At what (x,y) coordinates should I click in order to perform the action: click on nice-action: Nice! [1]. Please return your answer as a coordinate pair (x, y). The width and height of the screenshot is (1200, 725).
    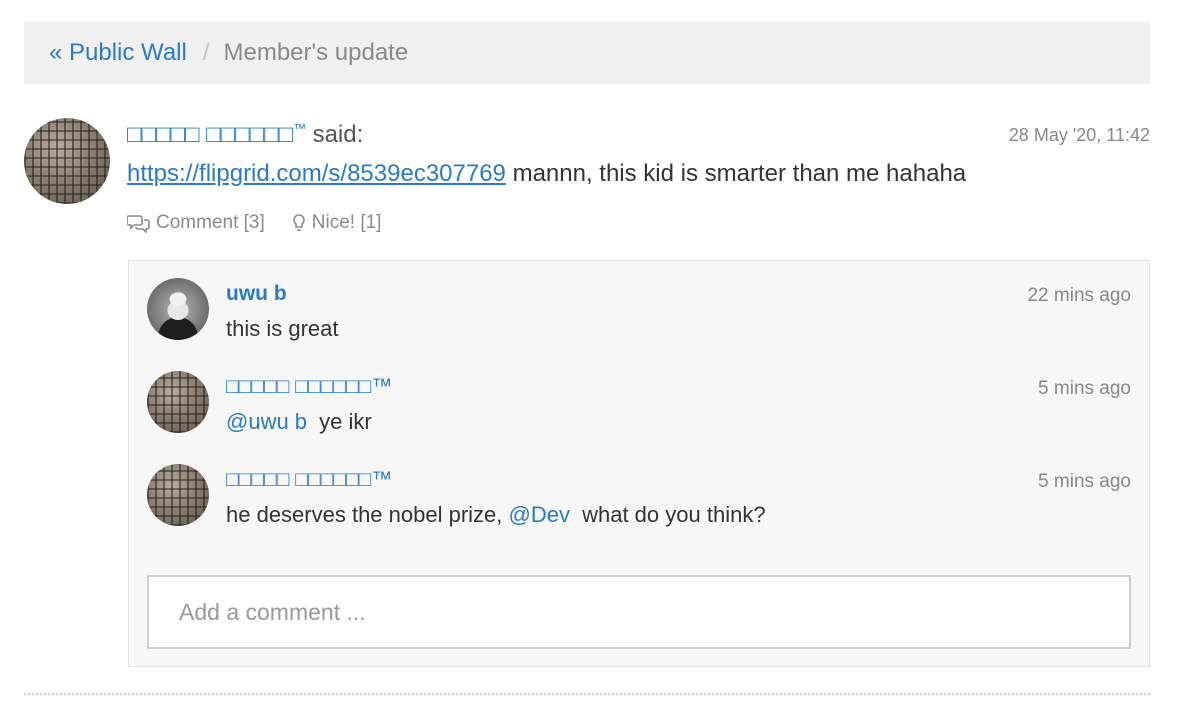
    Looking at the image, I should click on (336, 223).